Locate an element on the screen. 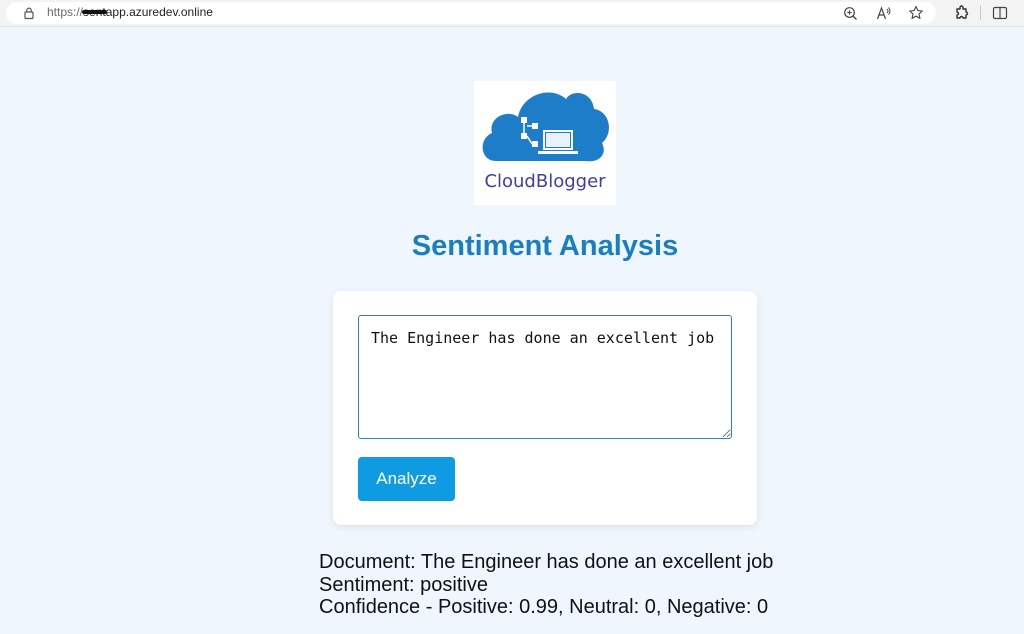 The image size is (1024, 634). zoom-icon is located at coordinates (850, 13).